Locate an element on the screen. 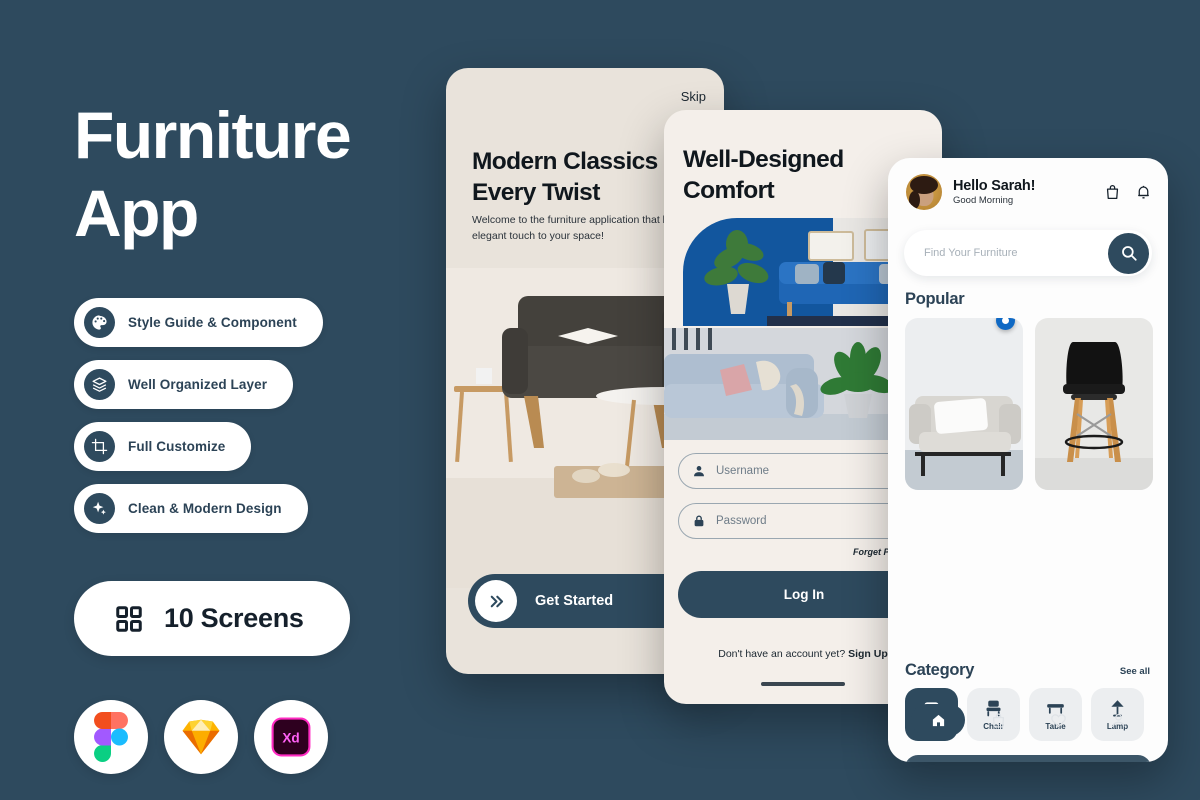 This screenshot has height=800, width=1200. heart-icon is located at coordinates (1058, 720).